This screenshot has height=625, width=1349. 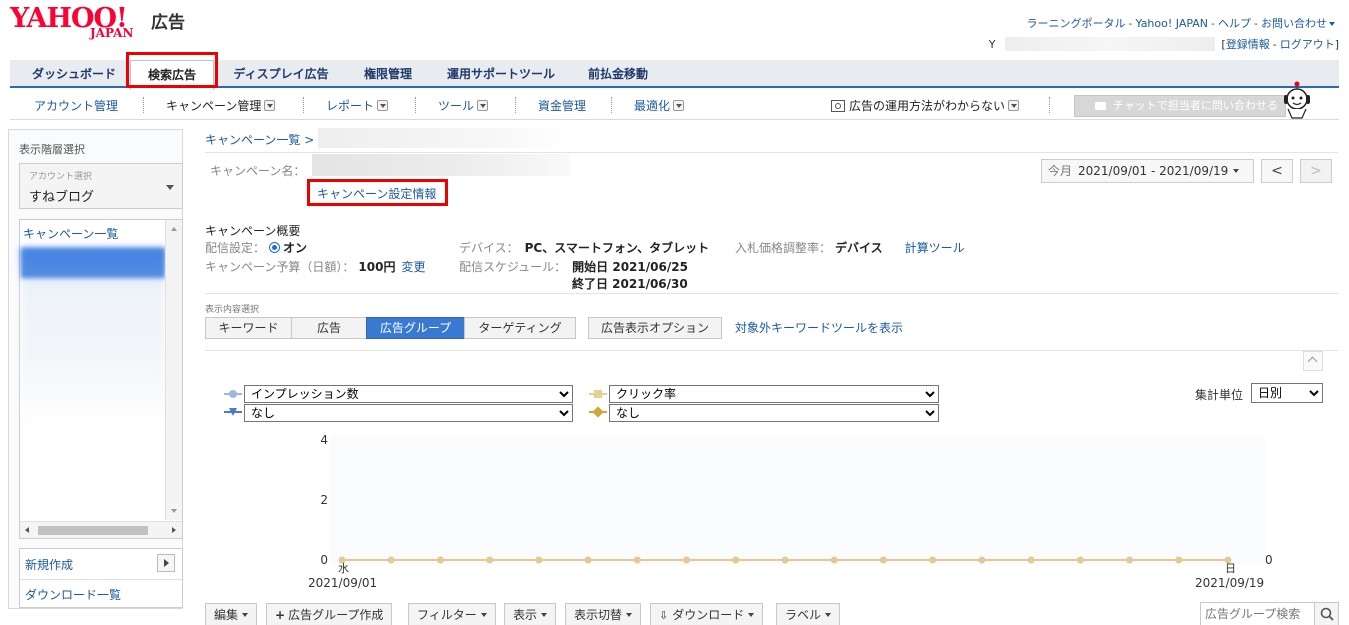 What do you see at coordinates (93, 263) in the screenshot?
I see `selected-campaign-item` at bounding box center [93, 263].